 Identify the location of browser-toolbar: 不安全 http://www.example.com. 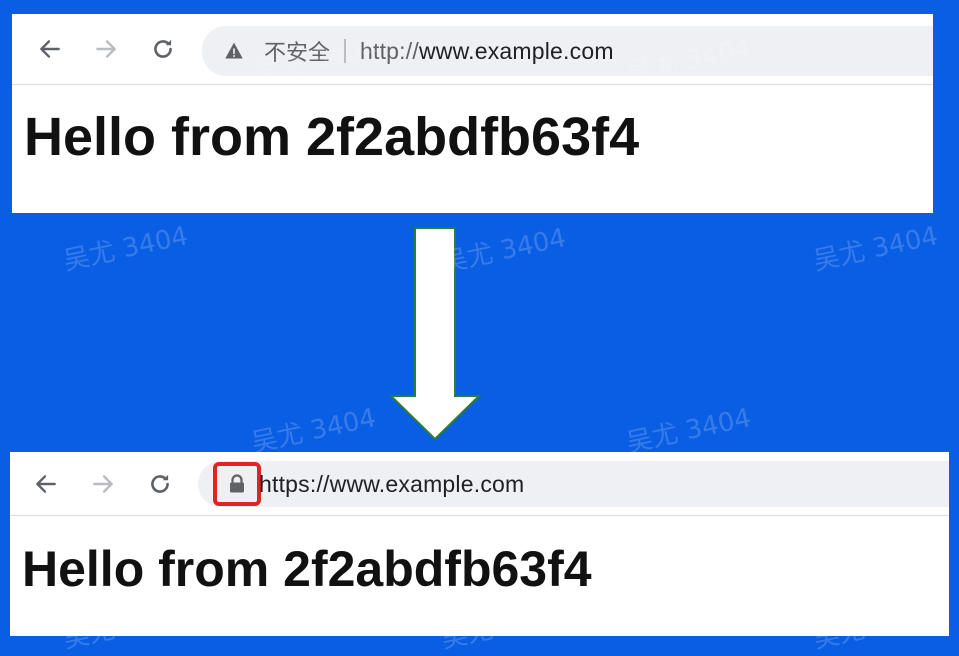
(472, 49).